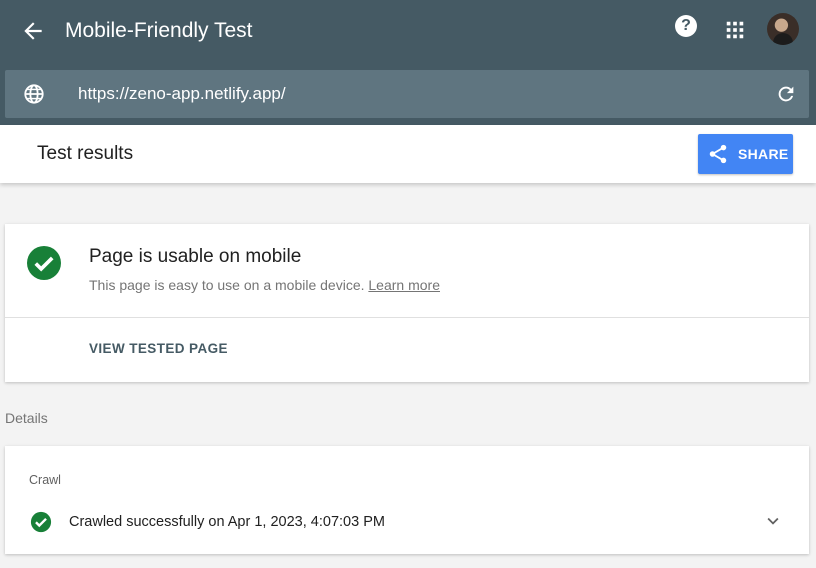  I want to click on share-button: SHARE, so click(745, 154).